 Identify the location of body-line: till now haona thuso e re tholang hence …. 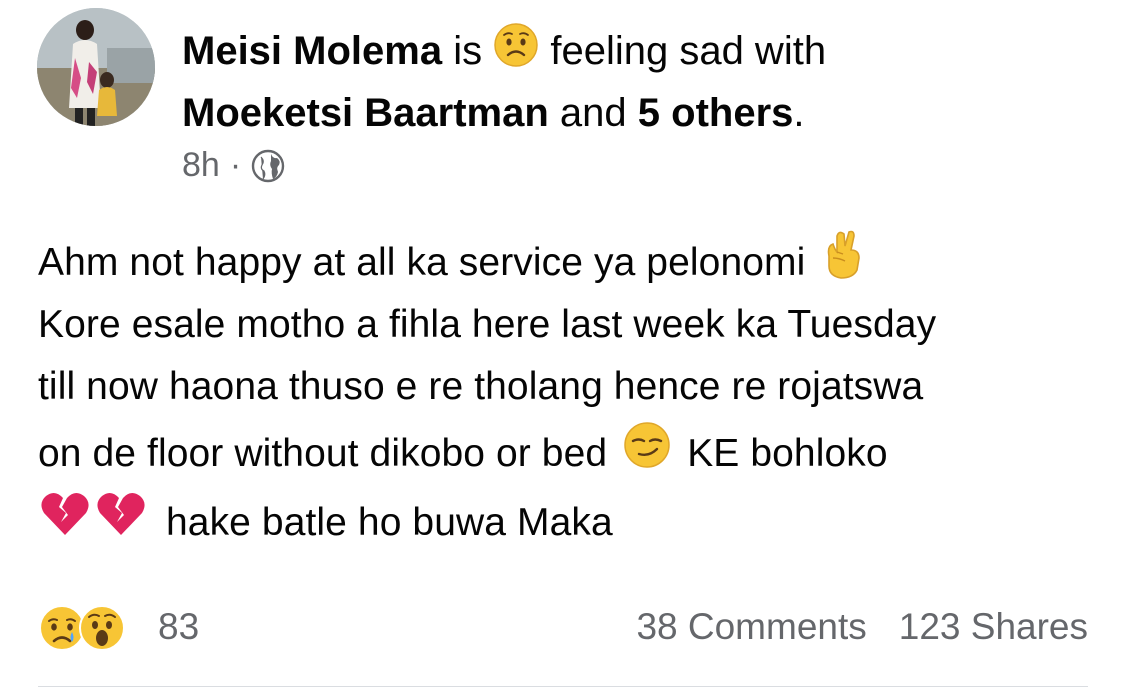
(481, 386).